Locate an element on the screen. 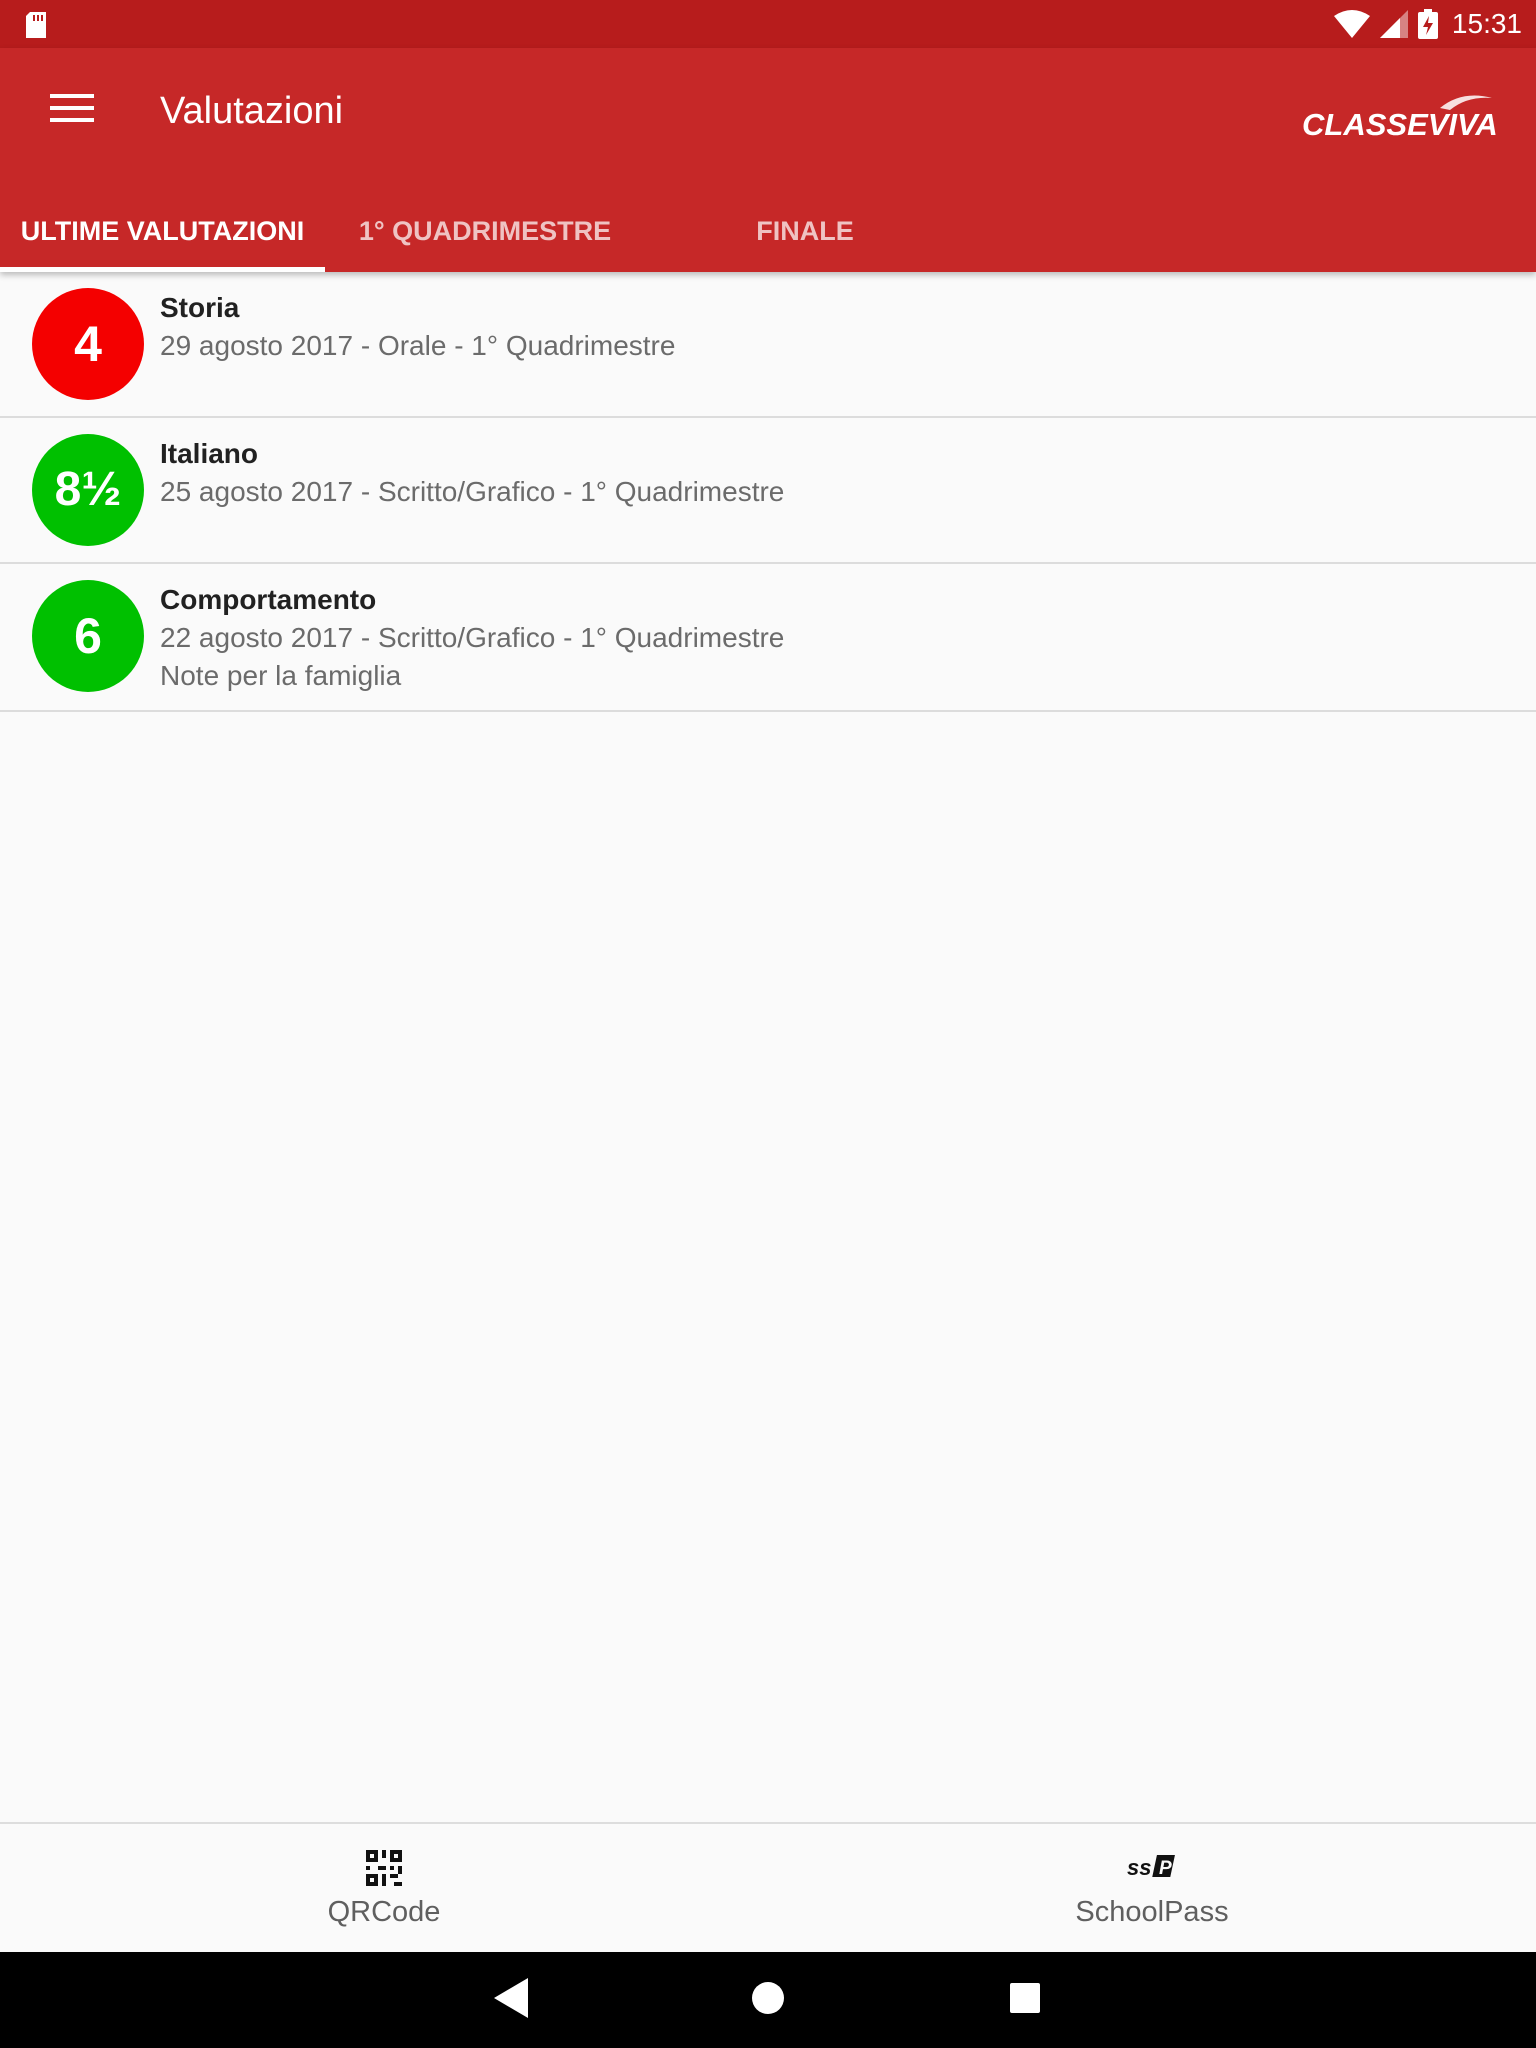 This screenshot has width=1536, height=2048. tab-ultime-valutazioni: ULTIME VALUTAZIONI is located at coordinates (162, 240).